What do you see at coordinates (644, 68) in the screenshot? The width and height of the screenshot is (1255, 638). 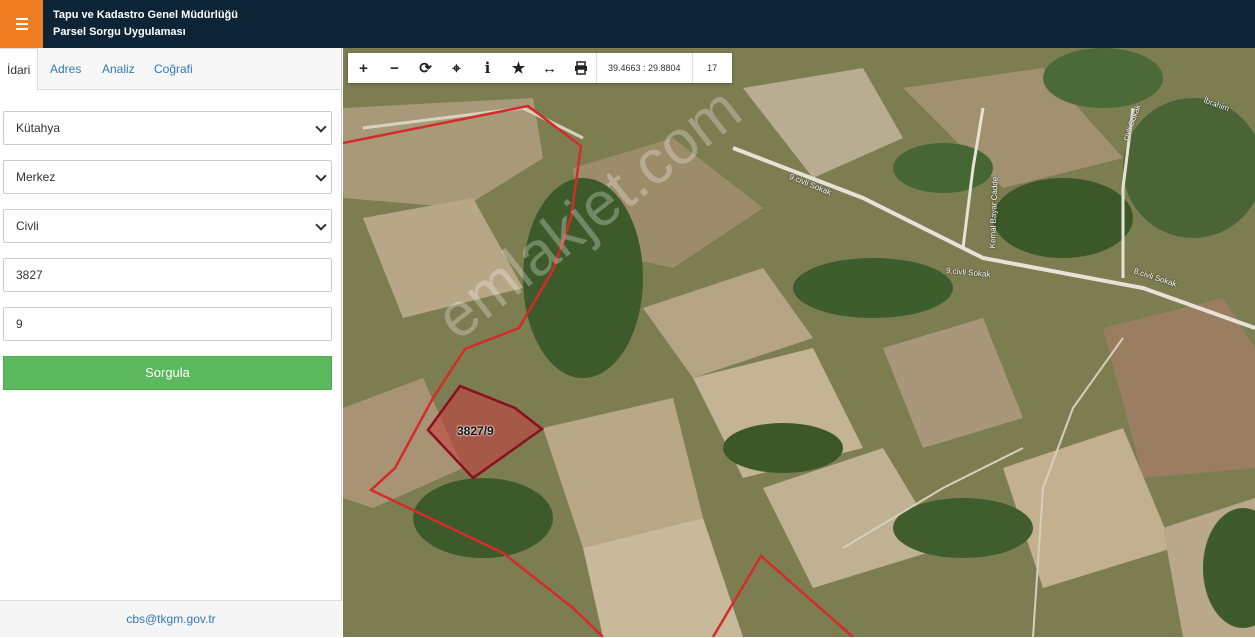 I see `coordinate-readout: 39.4663 : 29.8804` at bounding box center [644, 68].